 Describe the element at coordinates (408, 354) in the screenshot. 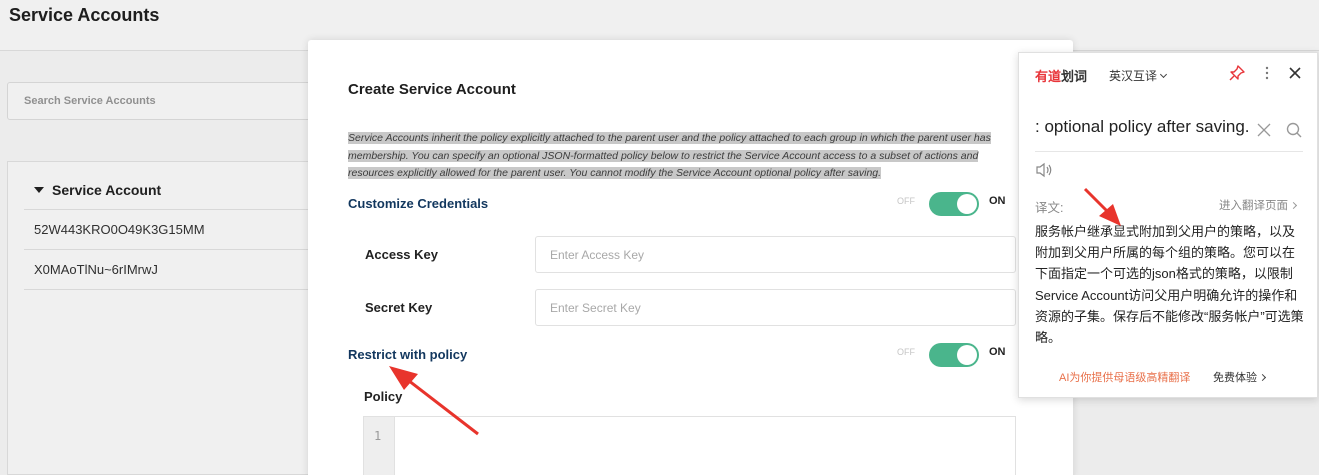

I see `restrict-with-policy-label: Restrict with policy` at that location.